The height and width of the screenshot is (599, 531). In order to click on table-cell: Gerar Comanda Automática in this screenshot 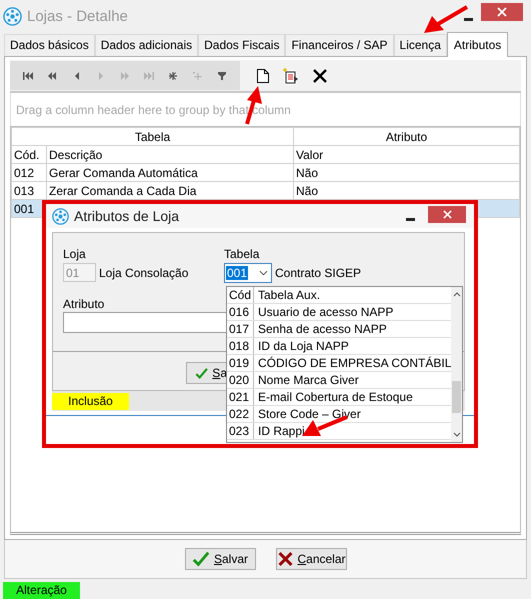, I will do `click(170, 173)`.